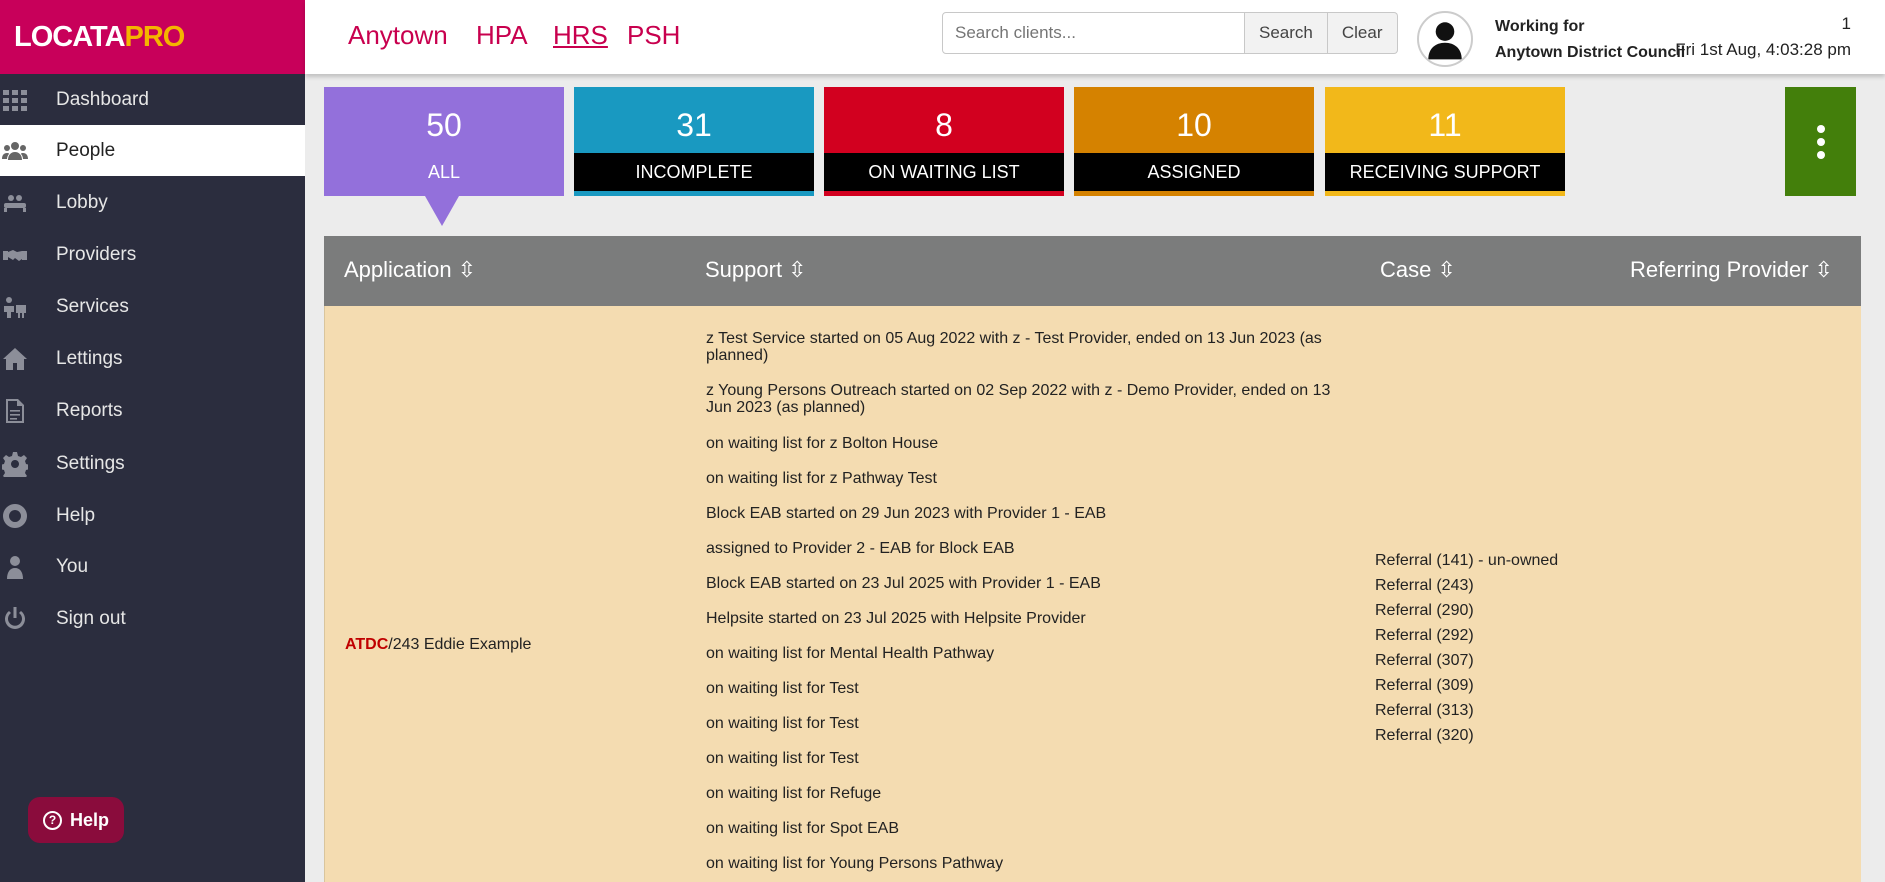 Image resolution: width=1885 pixels, height=882 pixels. I want to click on more-options-button, so click(1820, 141).